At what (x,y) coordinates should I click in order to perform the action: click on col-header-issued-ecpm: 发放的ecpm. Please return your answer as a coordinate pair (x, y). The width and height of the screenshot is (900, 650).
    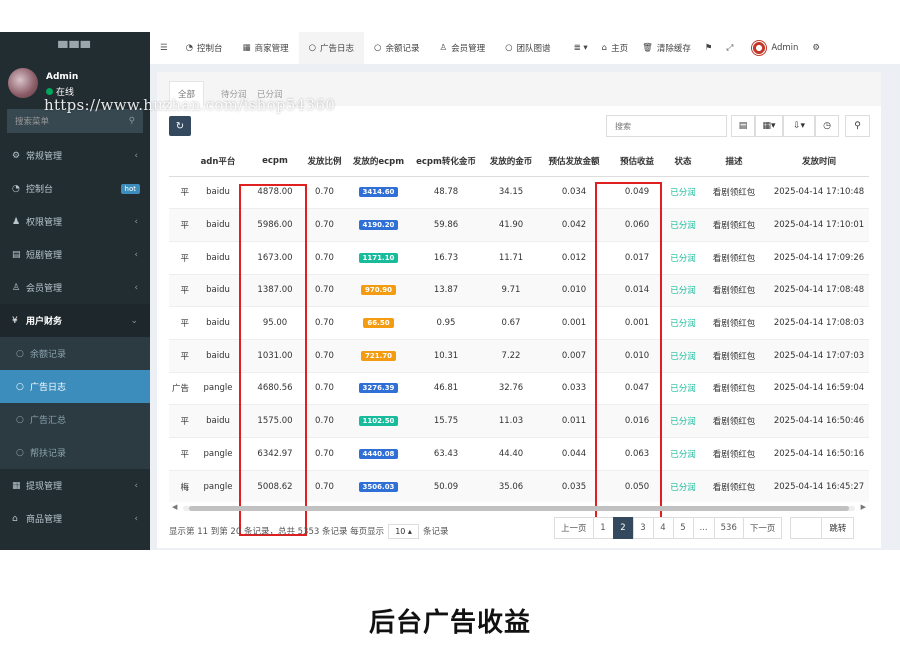
    Looking at the image, I should click on (378, 161).